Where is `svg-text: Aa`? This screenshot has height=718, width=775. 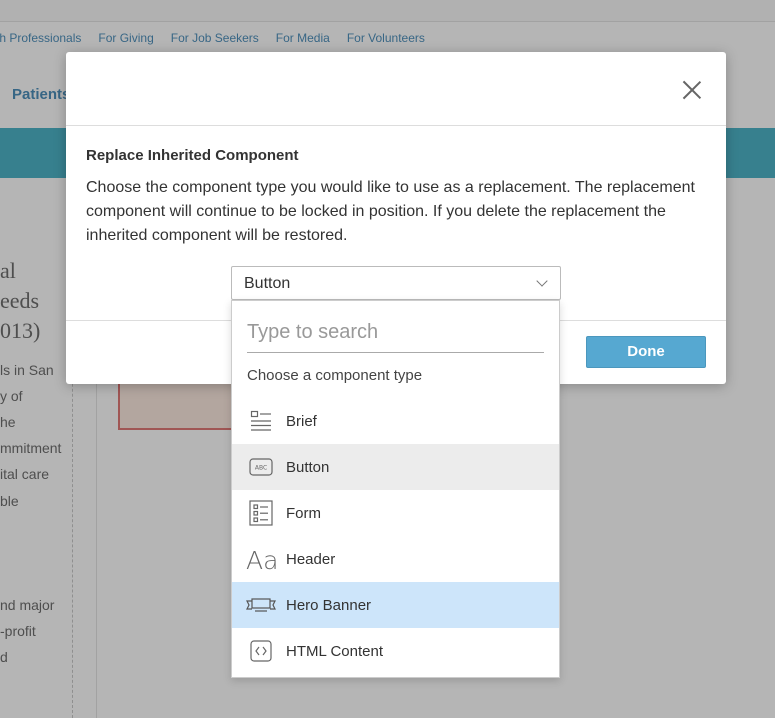
svg-text: Aa is located at coordinates (261, 559).